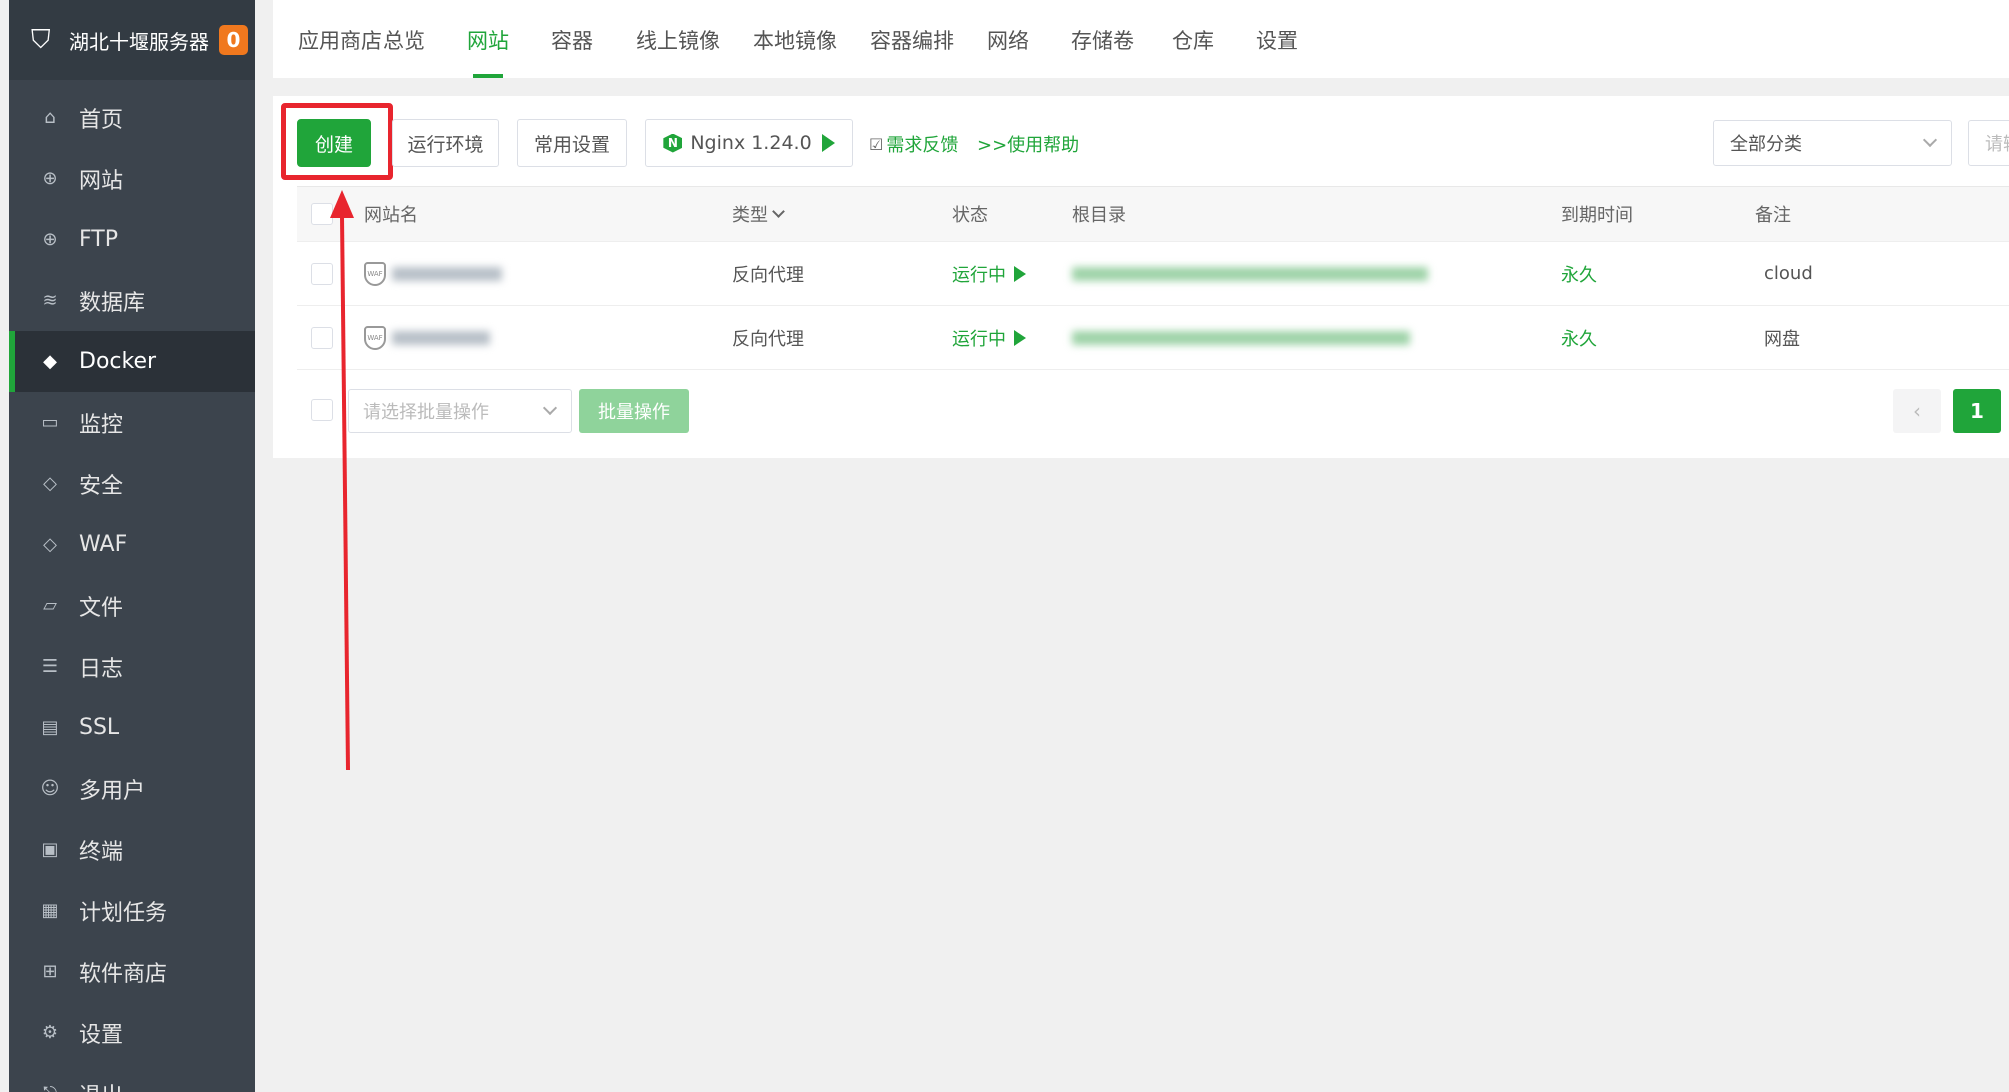 The width and height of the screenshot is (2009, 1092). What do you see at coordinates (634, 411) in the screenshot?
I see `batch-action-button: 批量操作` at bounding box center [634, 411].